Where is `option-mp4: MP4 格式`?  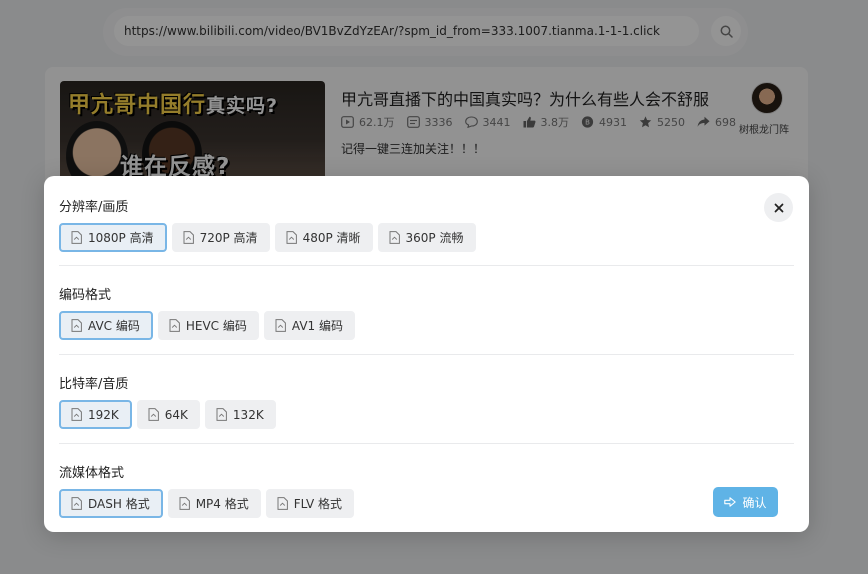
option-mp4: MP4 格式 is located at coordinates (214, 503).